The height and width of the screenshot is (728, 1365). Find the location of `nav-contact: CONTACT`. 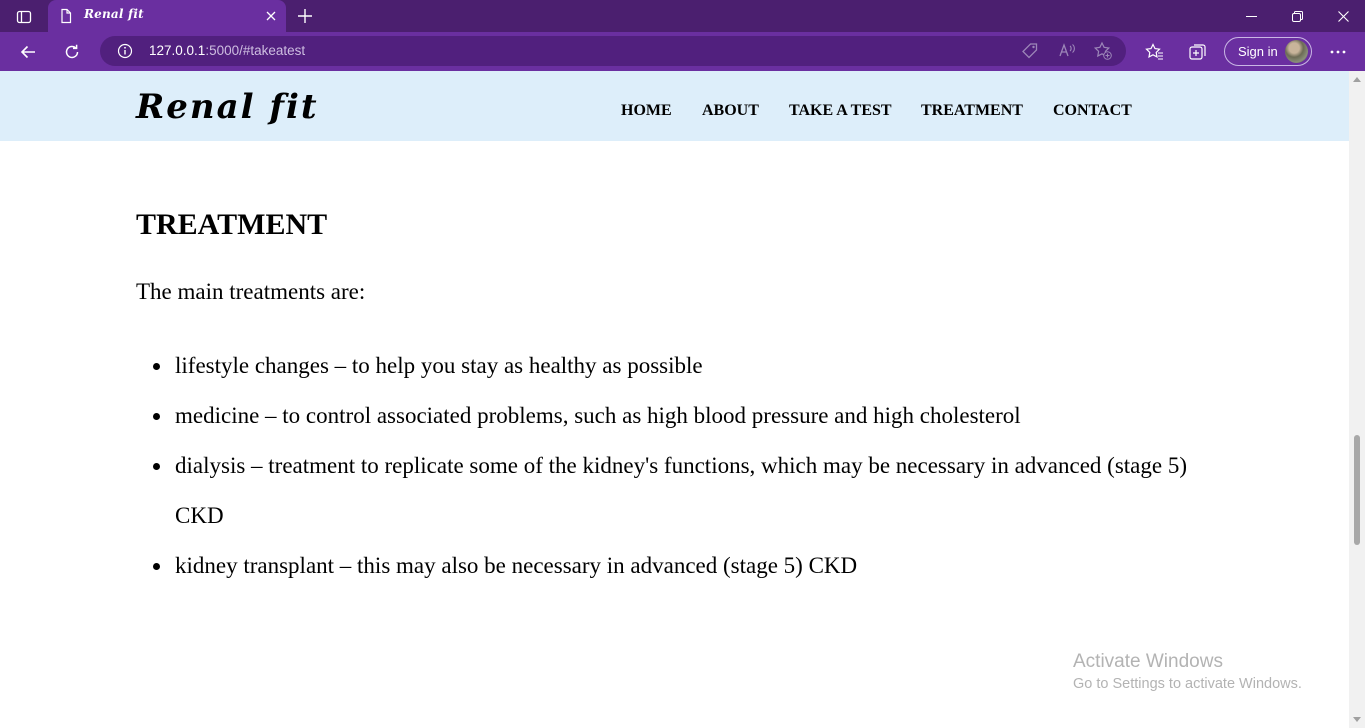

nav-contact: CONTACT is located at coordinates (1092, 111).